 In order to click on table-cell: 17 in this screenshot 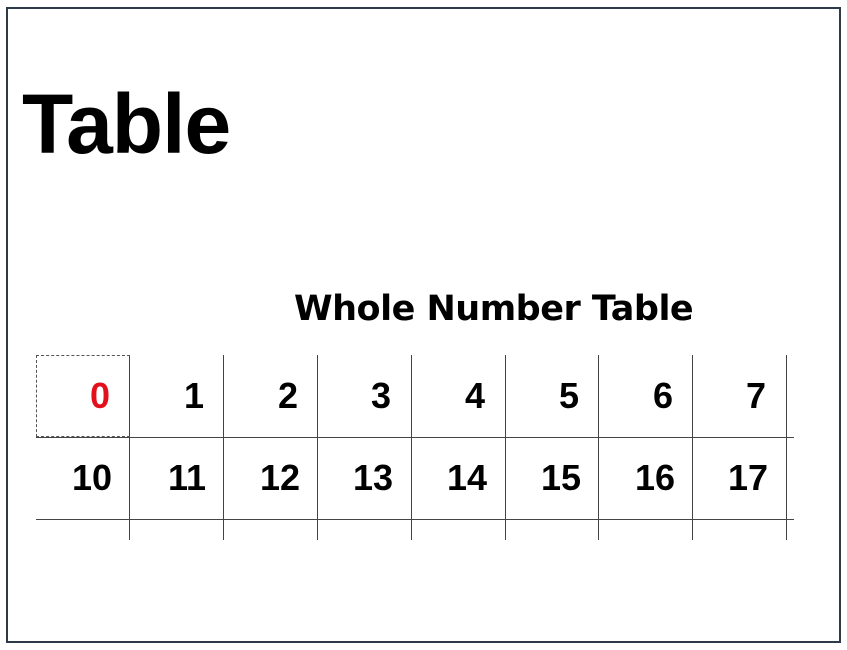, I will do `click(739, 478)`.